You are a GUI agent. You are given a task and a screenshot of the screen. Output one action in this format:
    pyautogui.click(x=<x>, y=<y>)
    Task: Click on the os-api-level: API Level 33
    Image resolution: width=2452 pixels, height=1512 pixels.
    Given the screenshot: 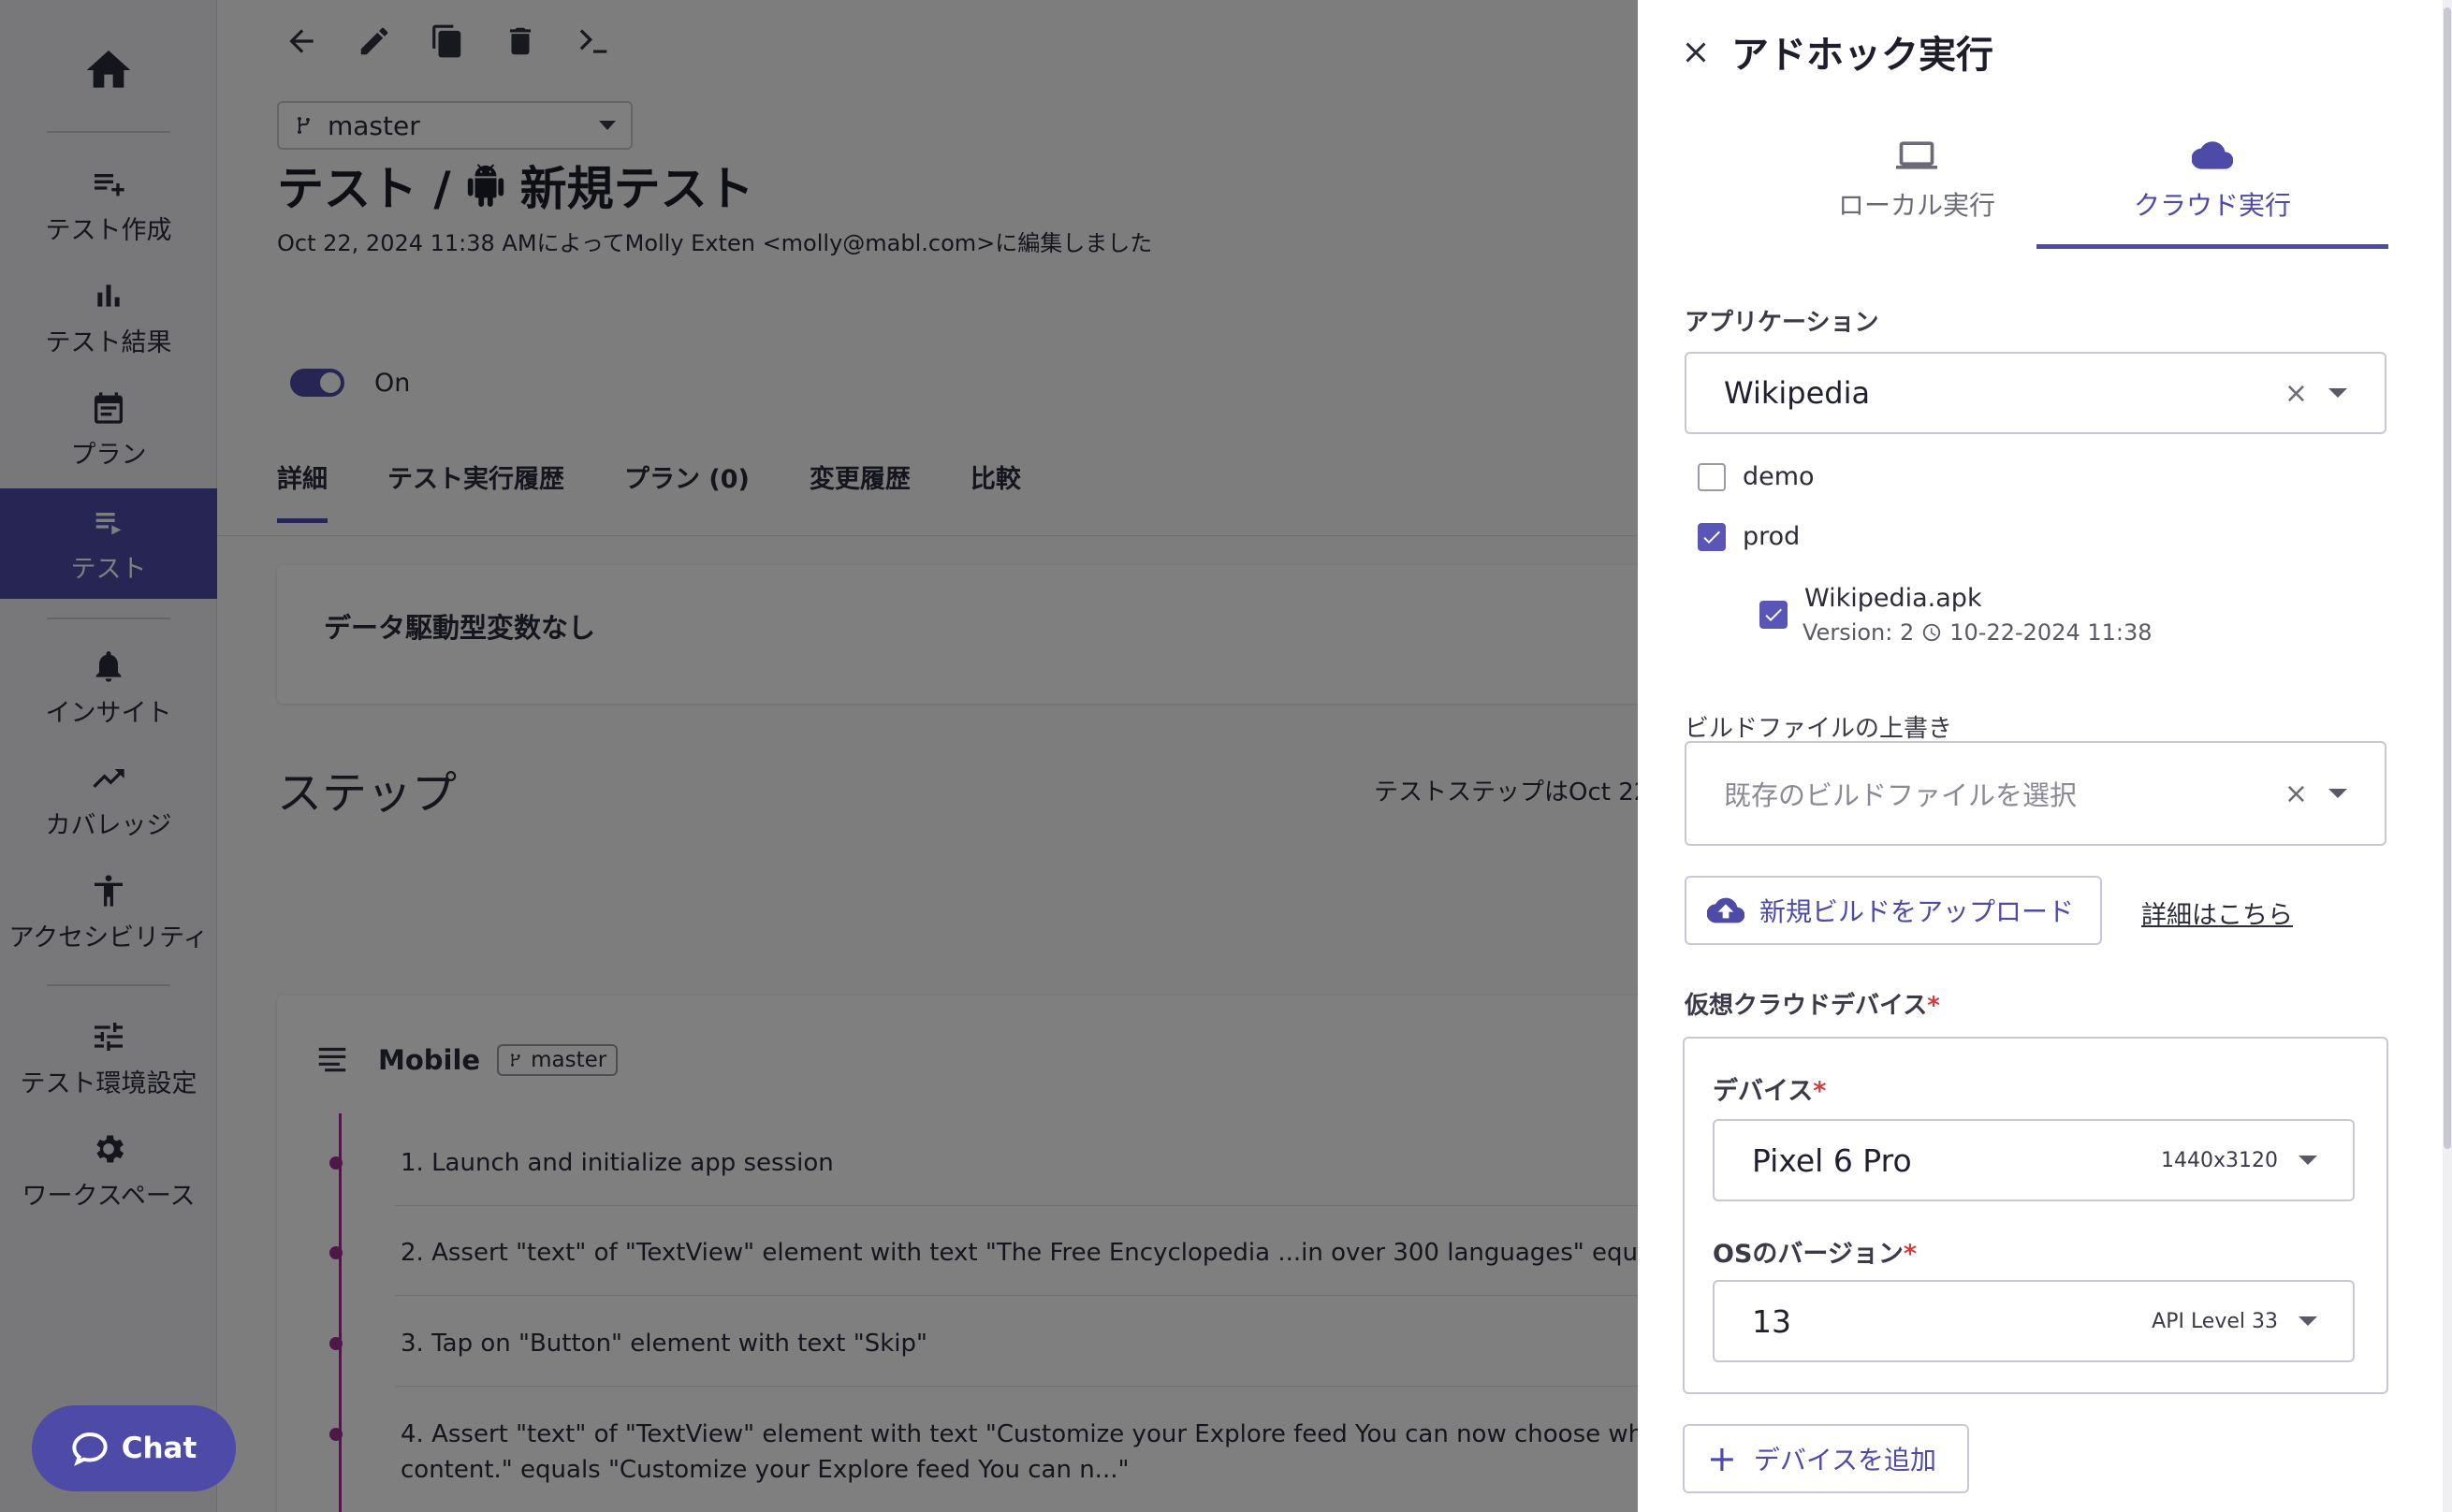 What is the action you would take?
    pyautogui.click(x=2215, y=1321)
    